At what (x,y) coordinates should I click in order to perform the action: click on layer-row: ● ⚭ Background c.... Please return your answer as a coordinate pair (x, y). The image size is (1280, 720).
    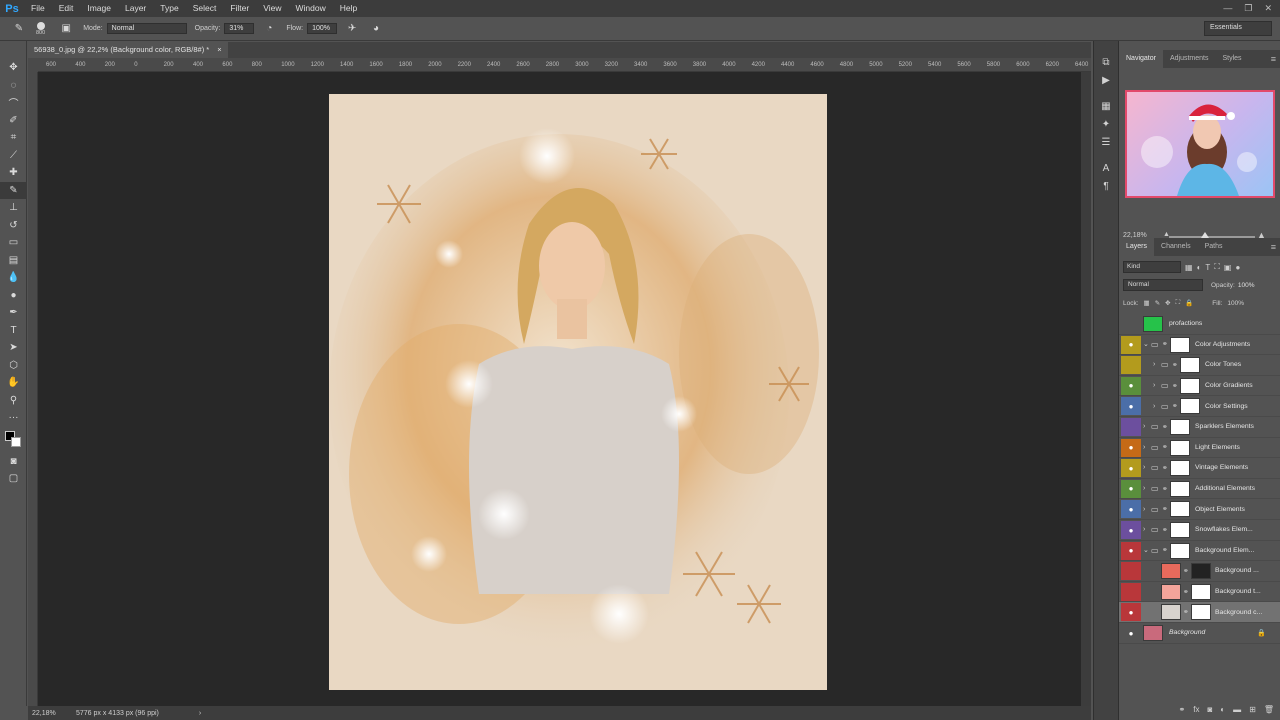
    Looking at the image, I should click on (1199, 612).